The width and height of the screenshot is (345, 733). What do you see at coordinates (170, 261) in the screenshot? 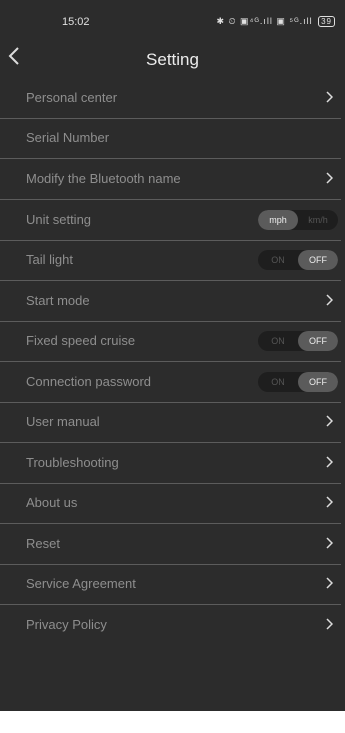
I see `row-tail-light: Tail light ON OFF` at bounding box center [170, 261].